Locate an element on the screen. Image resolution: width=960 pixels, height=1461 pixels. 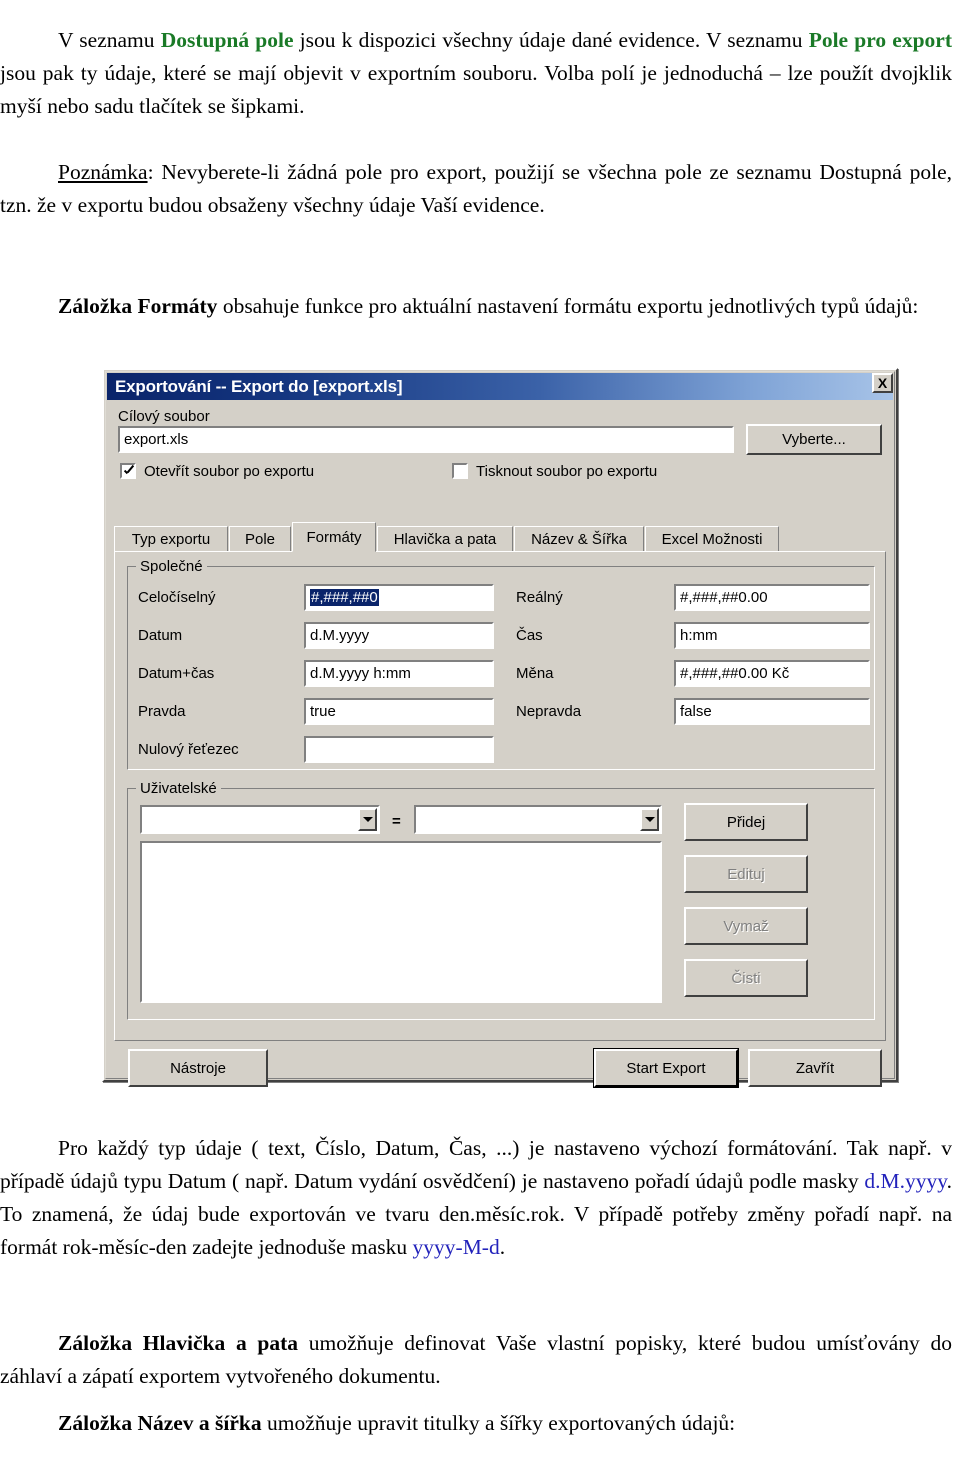
target-file-label: Cílový soubor is located at coordinates (164, 416).